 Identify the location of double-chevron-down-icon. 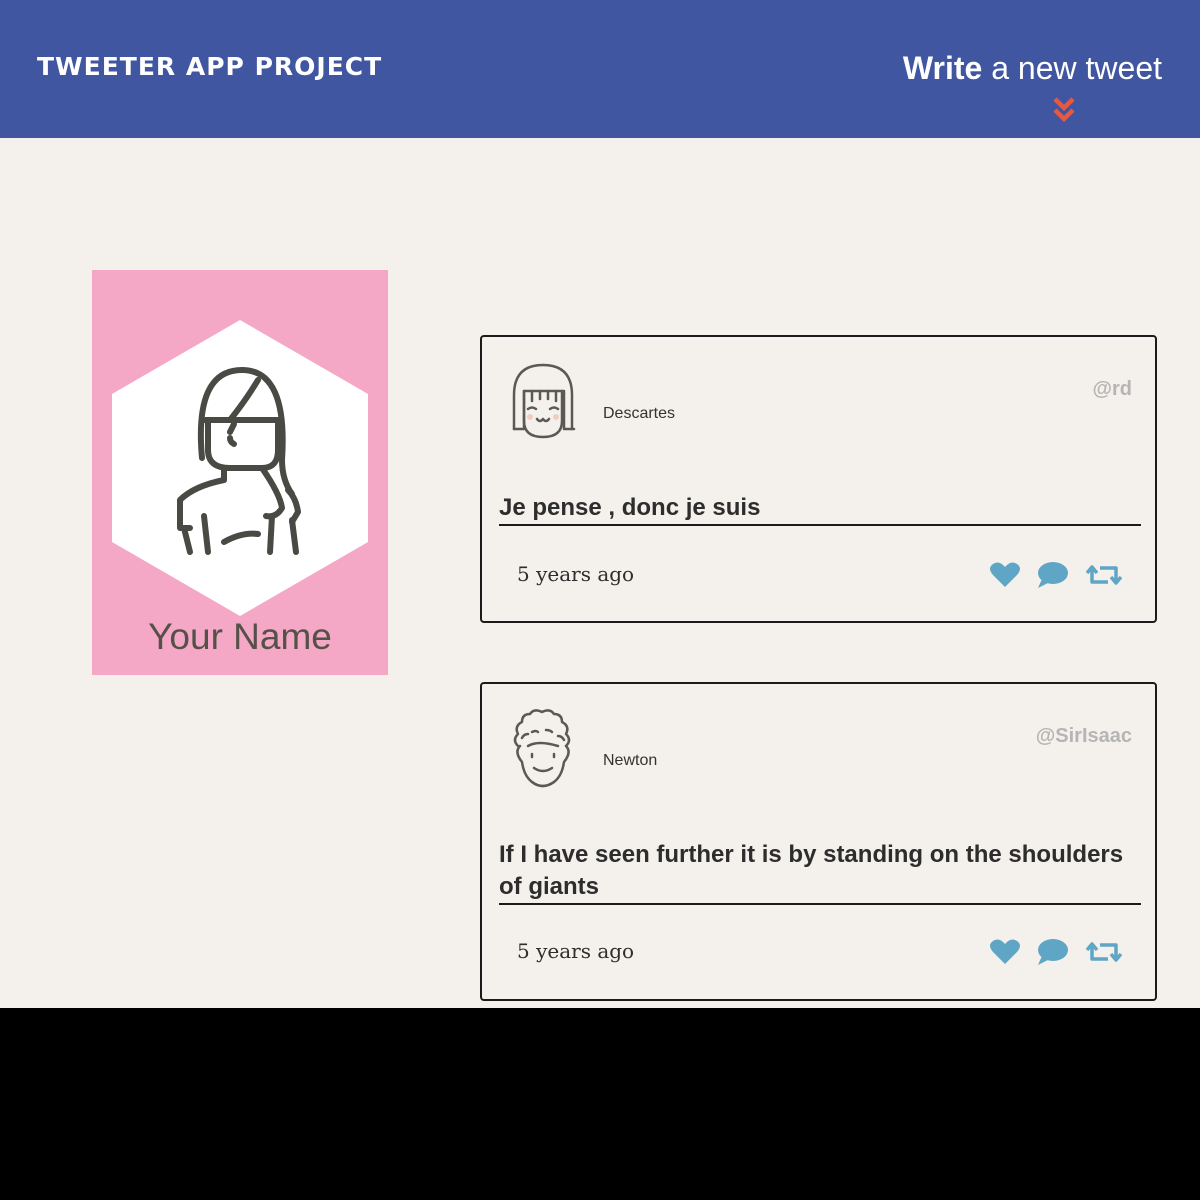
(1064, 110).